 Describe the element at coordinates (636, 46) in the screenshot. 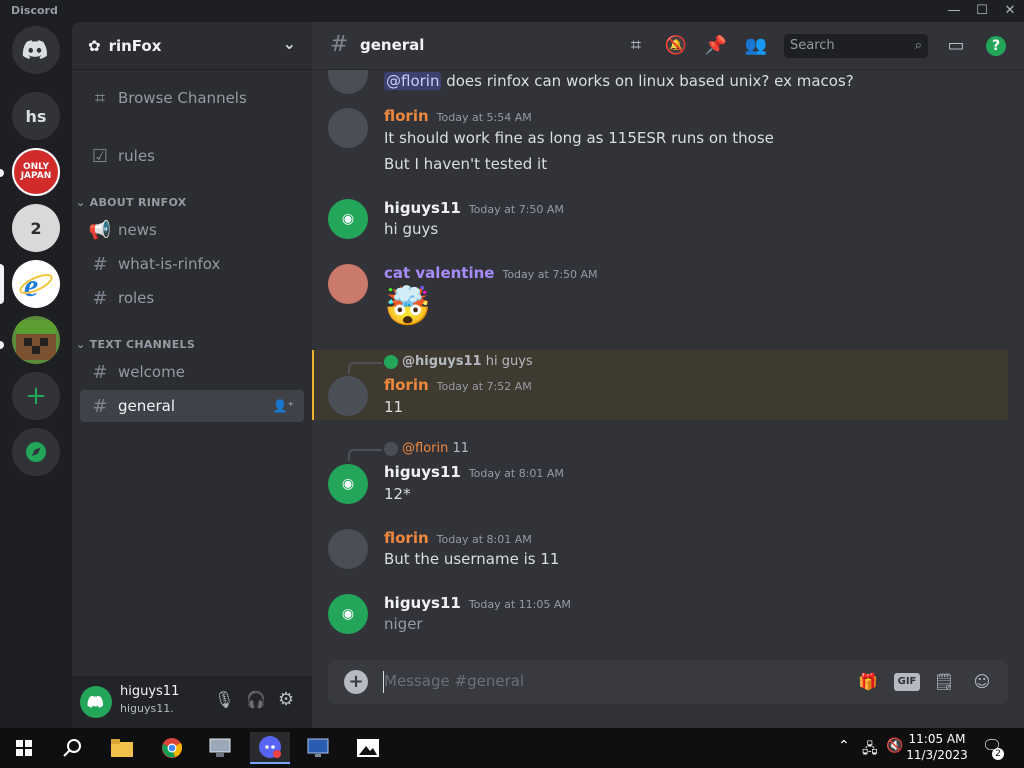

I see `threads-icon: ⌗` at that location.